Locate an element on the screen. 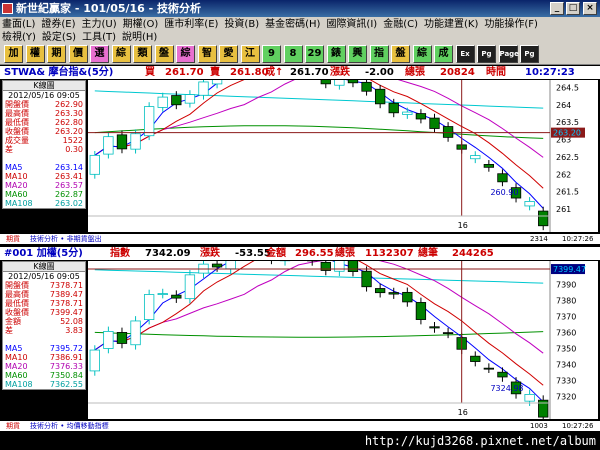  info-label: 開盤價 is located at coordinates (17, 104).